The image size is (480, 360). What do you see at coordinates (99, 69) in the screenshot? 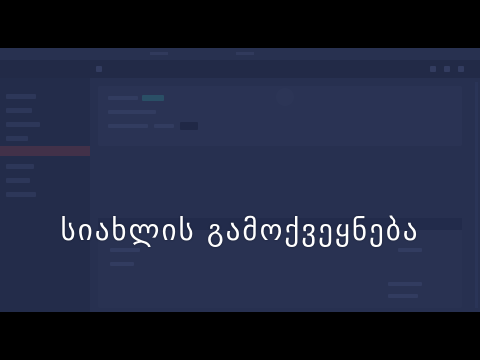
I see `menu-icon` at bounding box center [99, 69].